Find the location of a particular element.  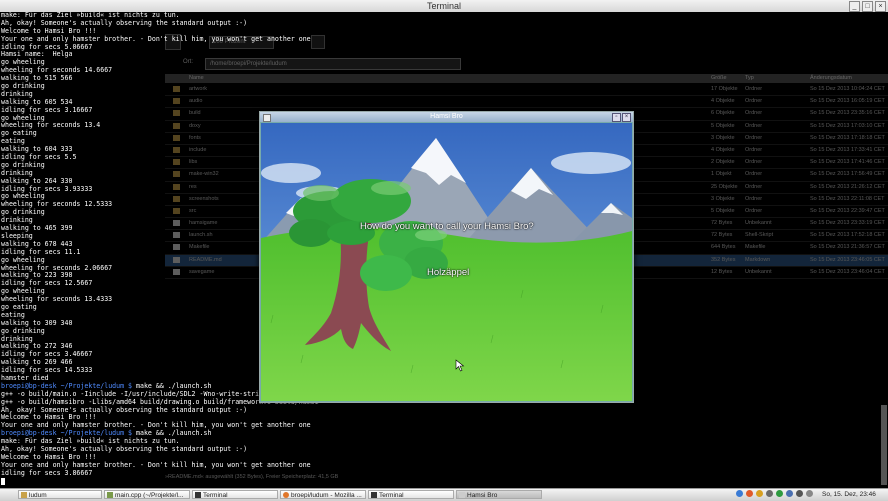

task-terminal-2: Terminal is located at coordinates (411, 494).